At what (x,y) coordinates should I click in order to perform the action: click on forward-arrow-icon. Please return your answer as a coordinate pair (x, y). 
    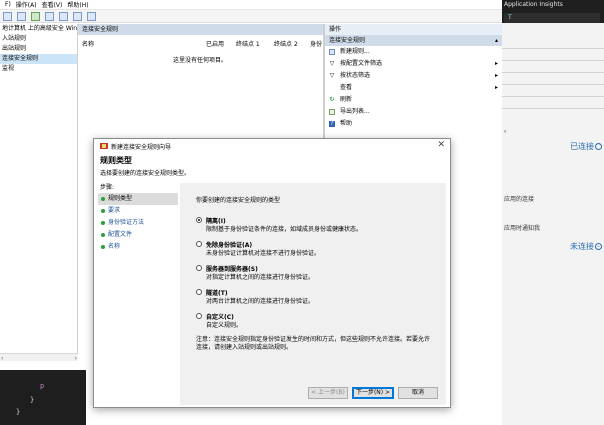
    Looking at the image, I should click on (21, 16).